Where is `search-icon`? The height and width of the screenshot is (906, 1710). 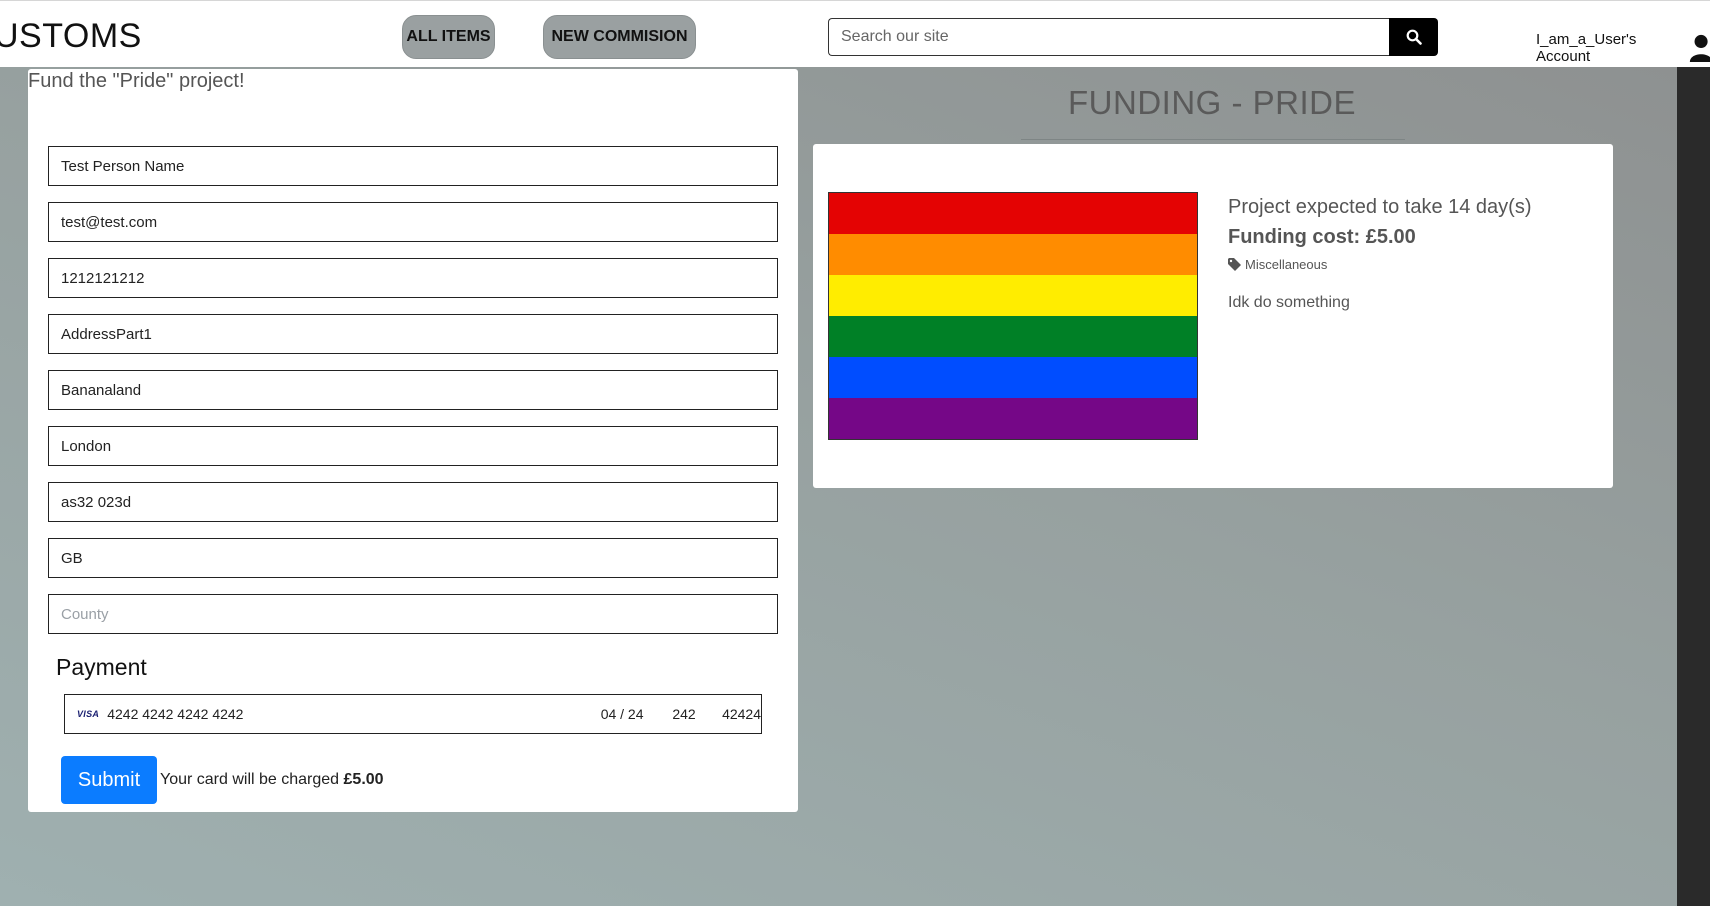
search-icon is located at coordinates (1414, 37).